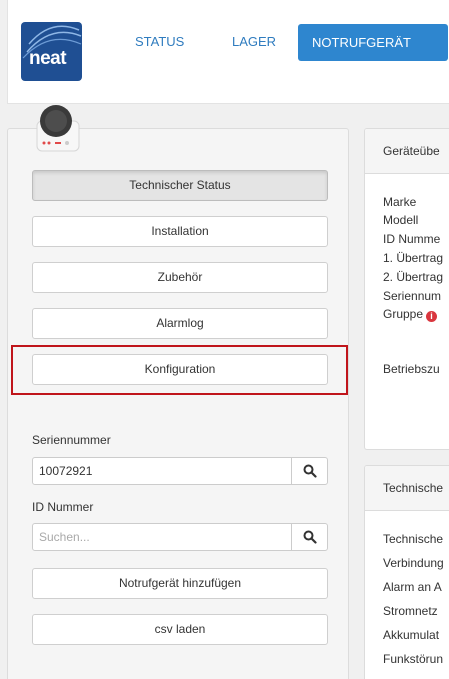 The height and width of the screenshot is (679, 449). Describe the element at coordinates (63, 507) in the screenshot. I see `id-number-label: ID Nummer` at that location.